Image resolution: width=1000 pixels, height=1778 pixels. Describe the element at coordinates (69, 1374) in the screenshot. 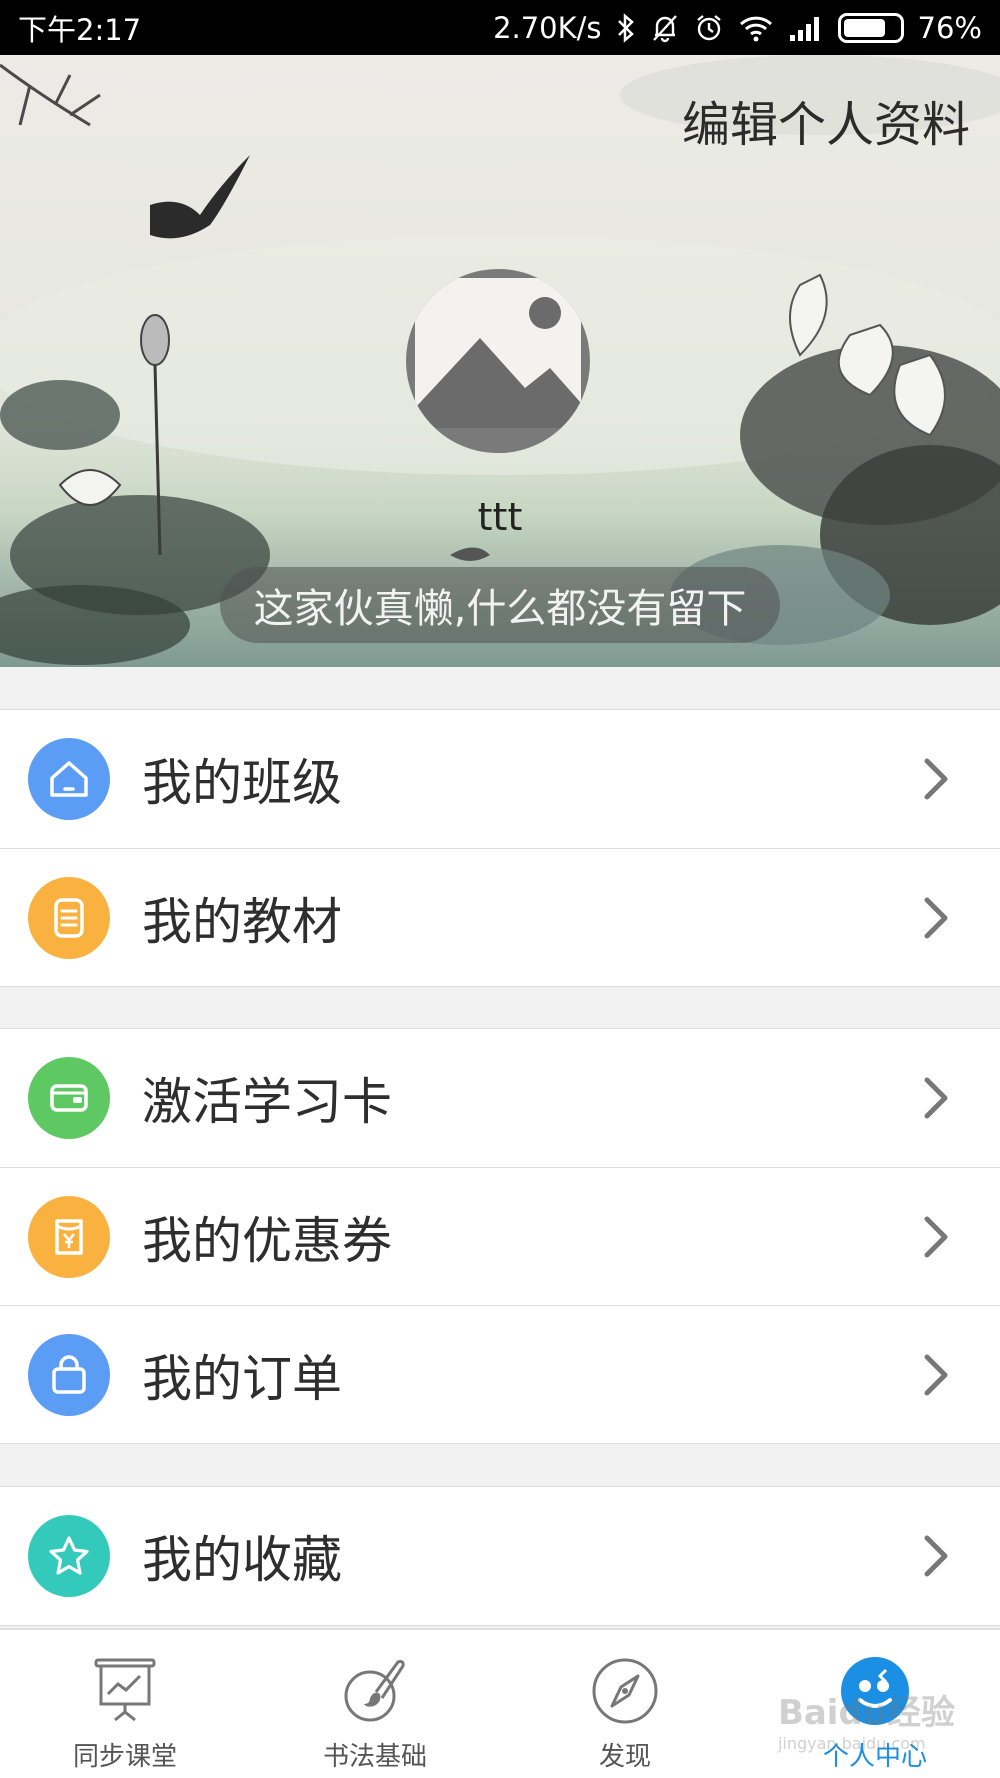

I see `bag-icon` at that location.